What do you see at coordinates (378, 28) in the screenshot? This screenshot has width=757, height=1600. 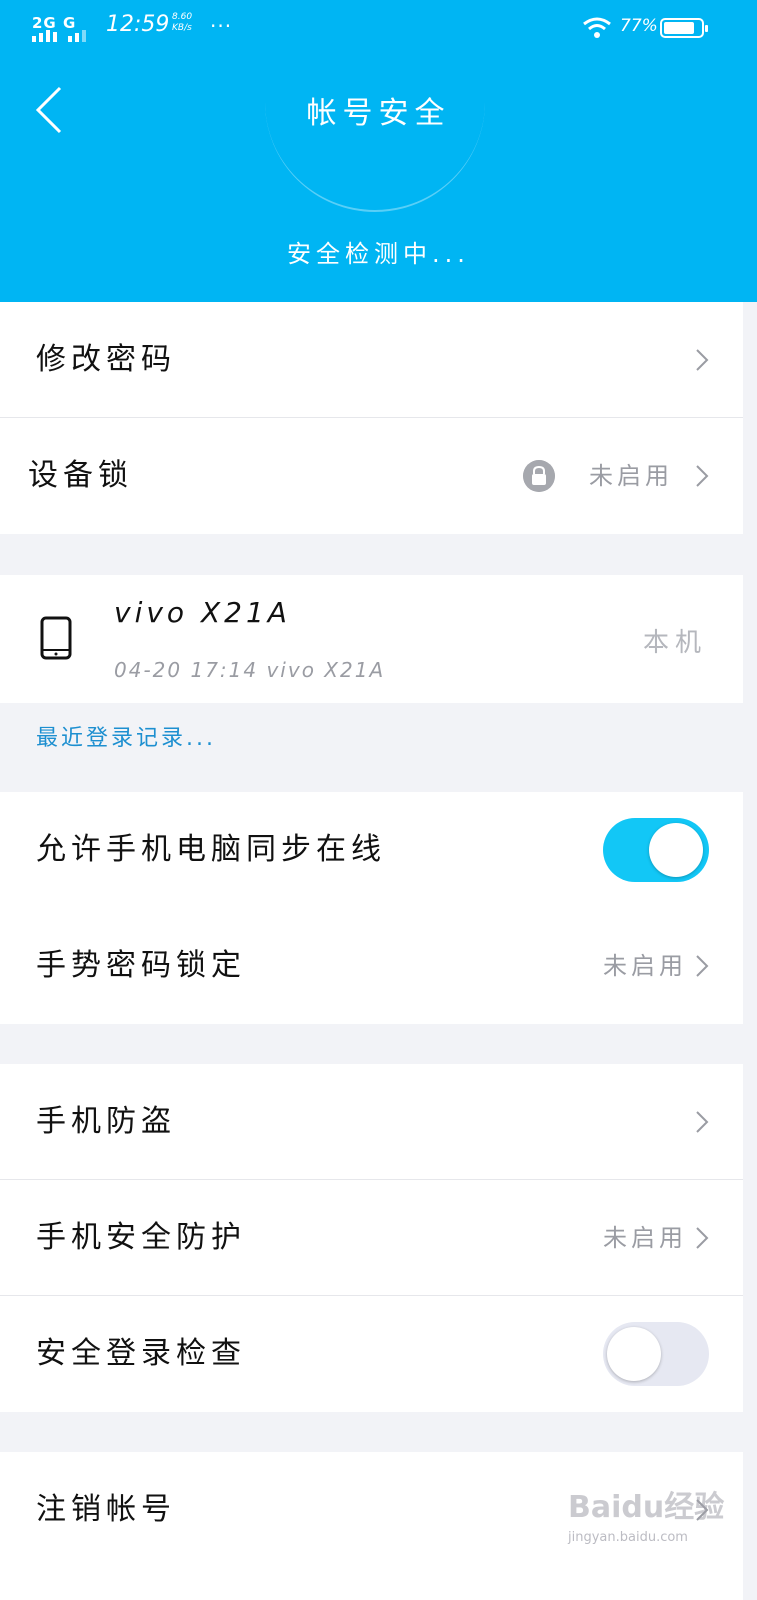 I see `status-bar: 2G G 12:59 8.60 KB/s ··· 77%` at bounding box center [378, 28].